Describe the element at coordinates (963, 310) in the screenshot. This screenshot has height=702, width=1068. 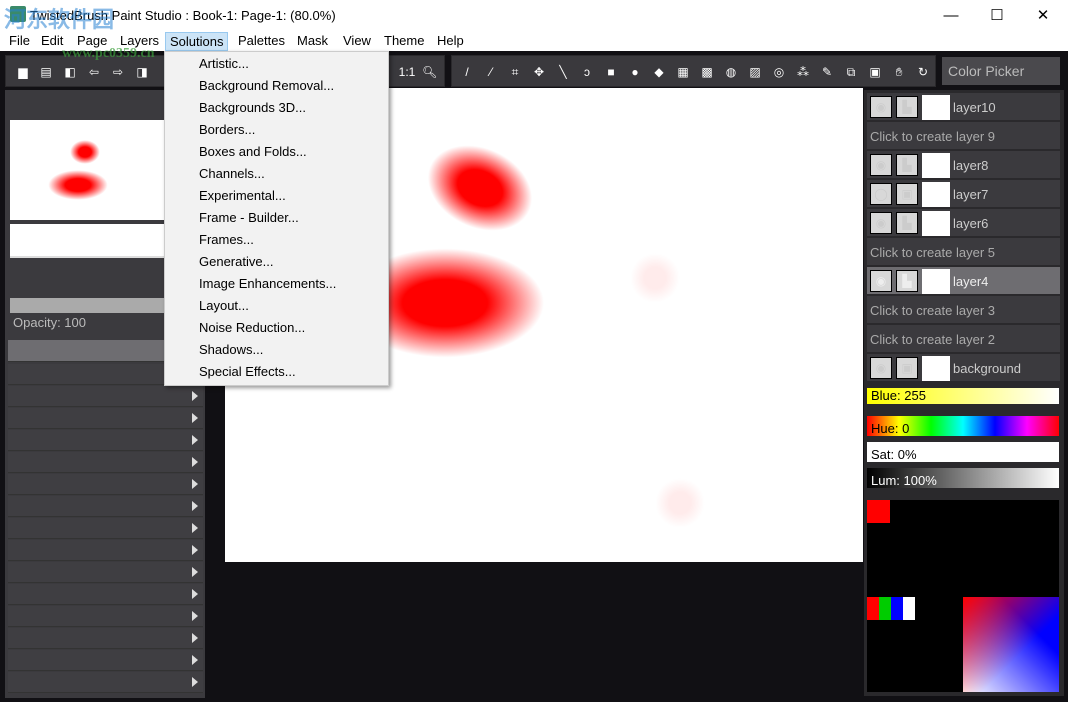
I see `create-layer-row: Click to create layer 3` at that location.